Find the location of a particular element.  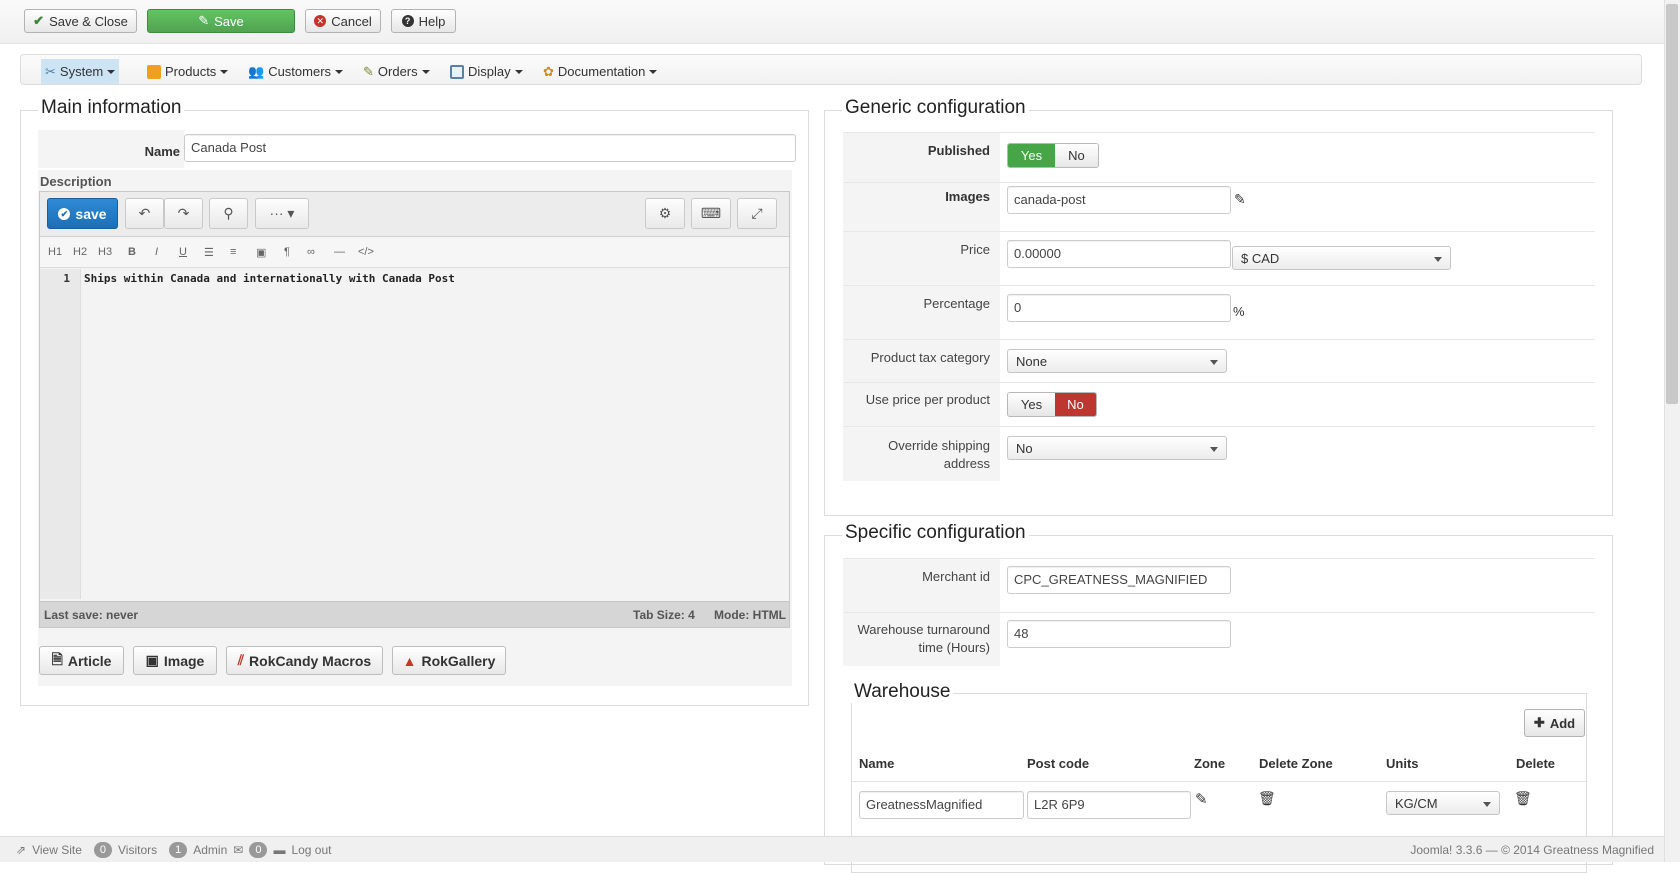

percentage-field: 0 is located at coordinates (1119, 308).